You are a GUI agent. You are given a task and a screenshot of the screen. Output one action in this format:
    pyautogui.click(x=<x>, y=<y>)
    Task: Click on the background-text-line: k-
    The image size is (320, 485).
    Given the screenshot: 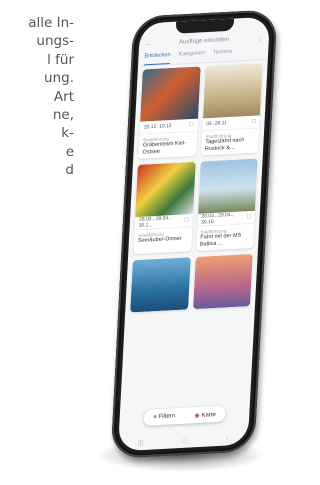 What is the action you would take?
    pyautogui.click(x=67, y=133)
    